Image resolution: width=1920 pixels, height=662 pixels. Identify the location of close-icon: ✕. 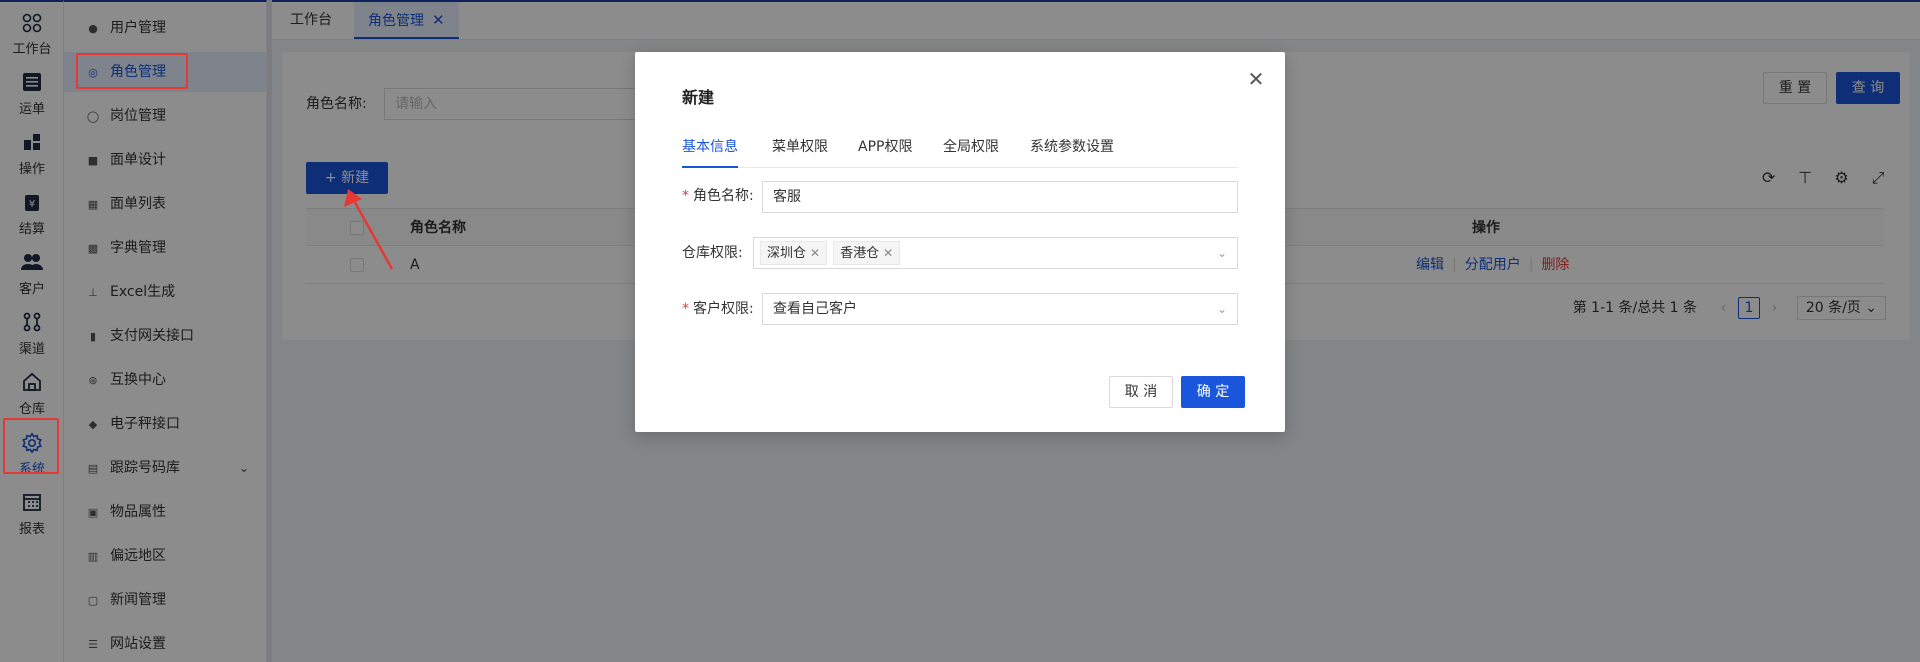
(1256, 79).